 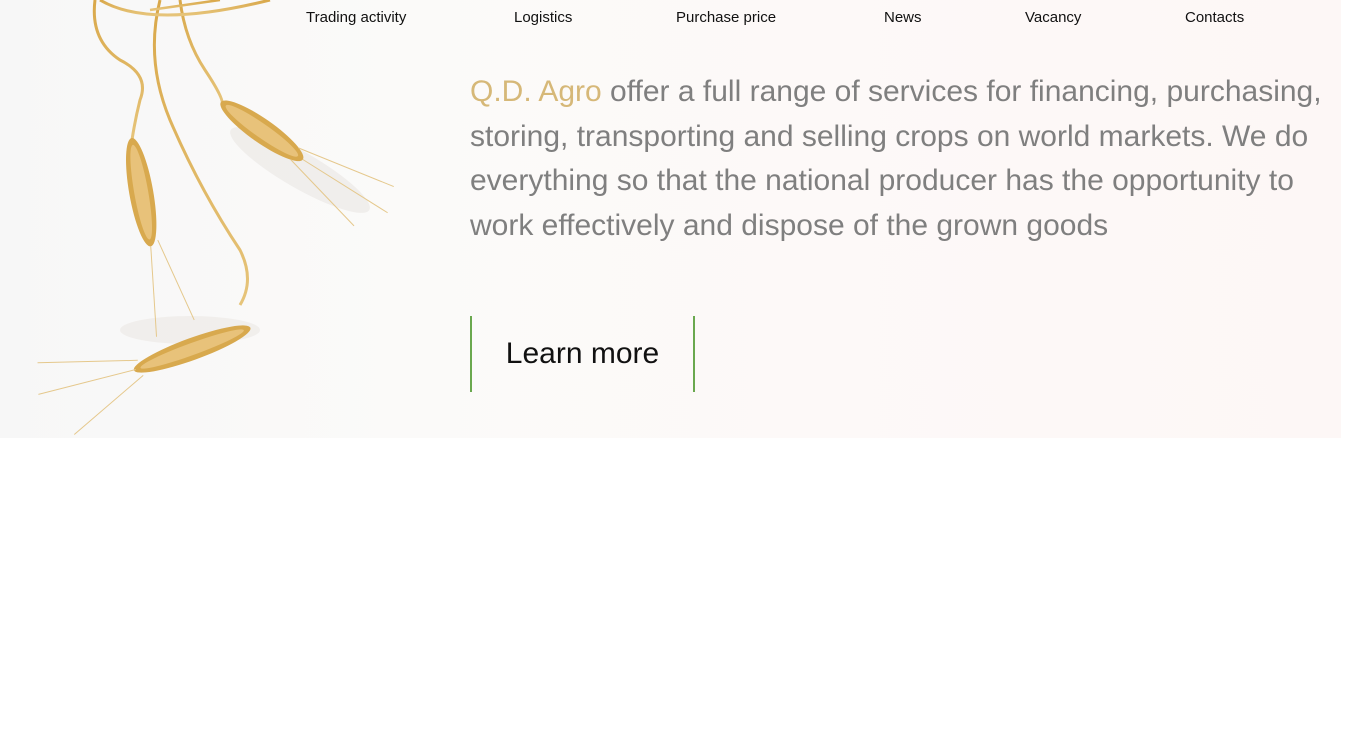 I want to click on learn-more-button: Learn more, so click(x=582, y=354).